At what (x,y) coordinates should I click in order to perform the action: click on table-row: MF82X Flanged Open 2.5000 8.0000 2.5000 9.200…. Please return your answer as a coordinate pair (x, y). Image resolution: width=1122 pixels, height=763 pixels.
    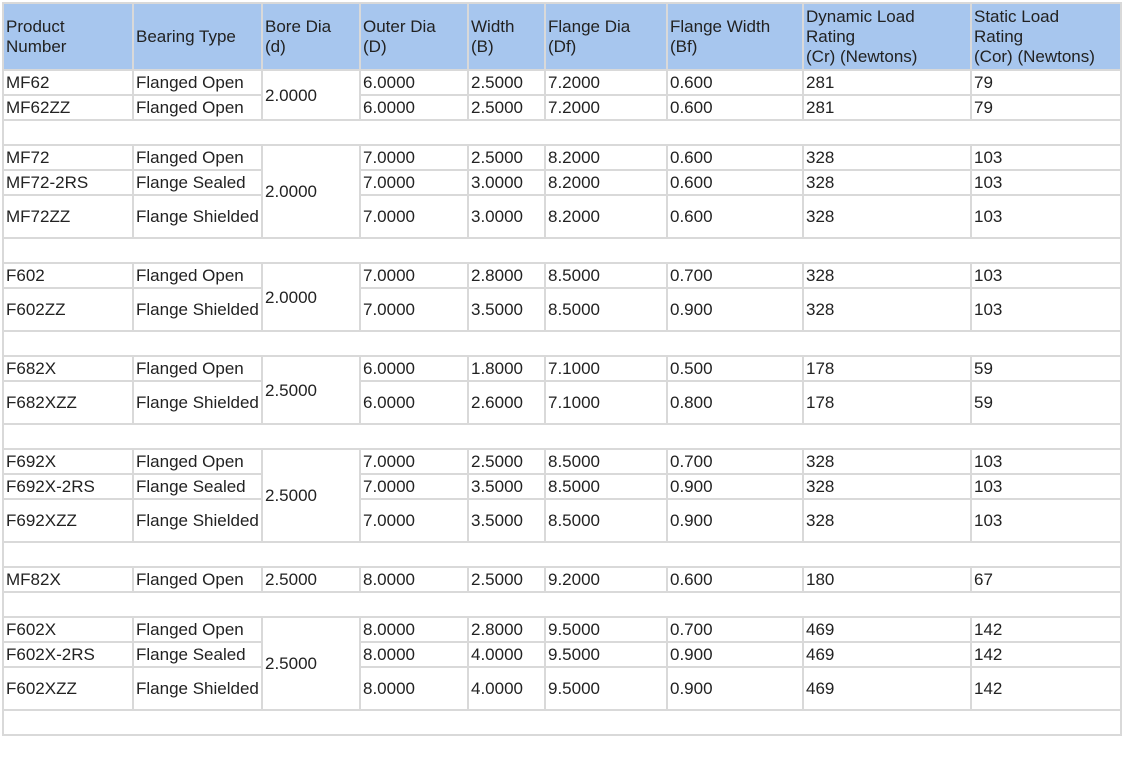
    Looking at the image, I should click on (562, 579).